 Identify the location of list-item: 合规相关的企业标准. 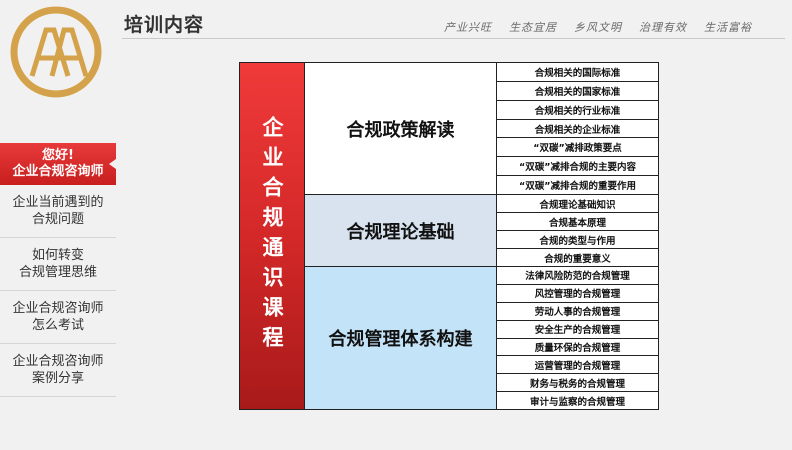
(577, 129).